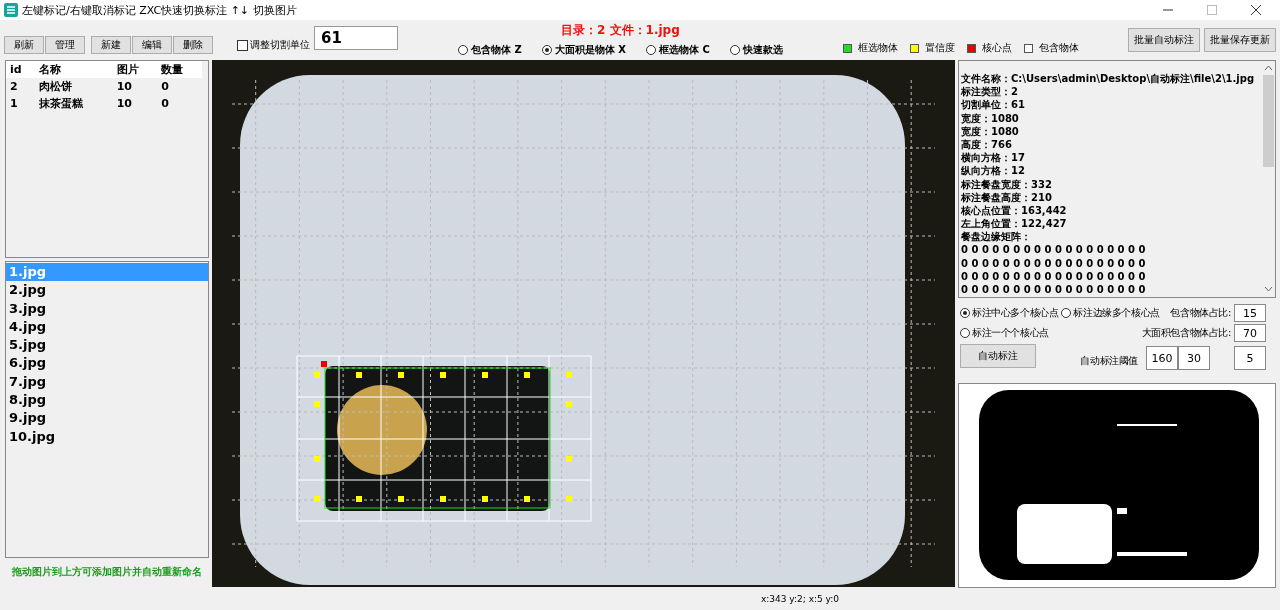 This screenshot has width=1280, height=610. What do you see at coordinates (107, 345) in the screenshot?
I see `file-item: 5.jpg` at bounding box center [107, 345].